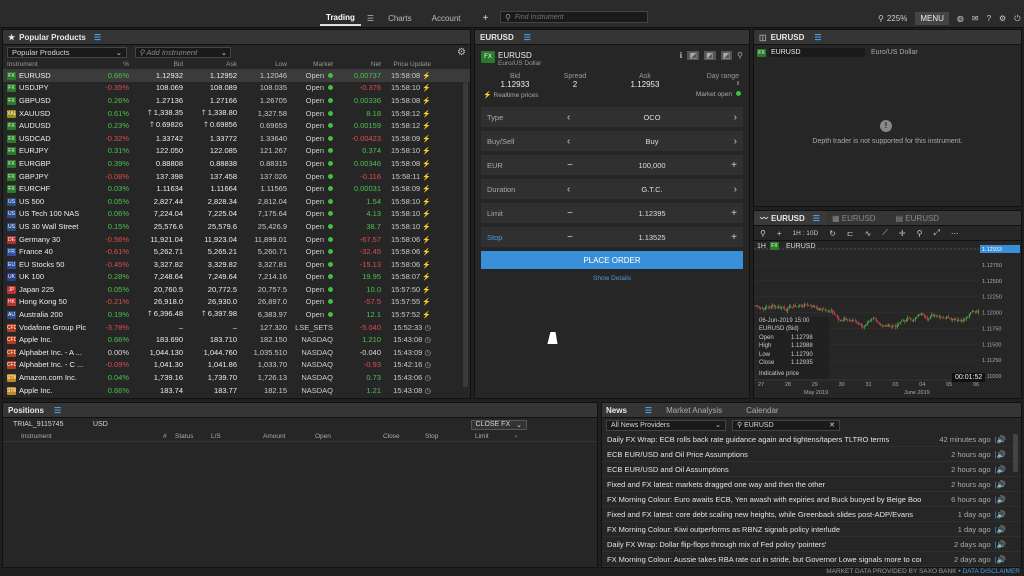  Describe the element at coordinates (920, 233) in the screenshot. I see `zoom-icon: ⚲` at that location.